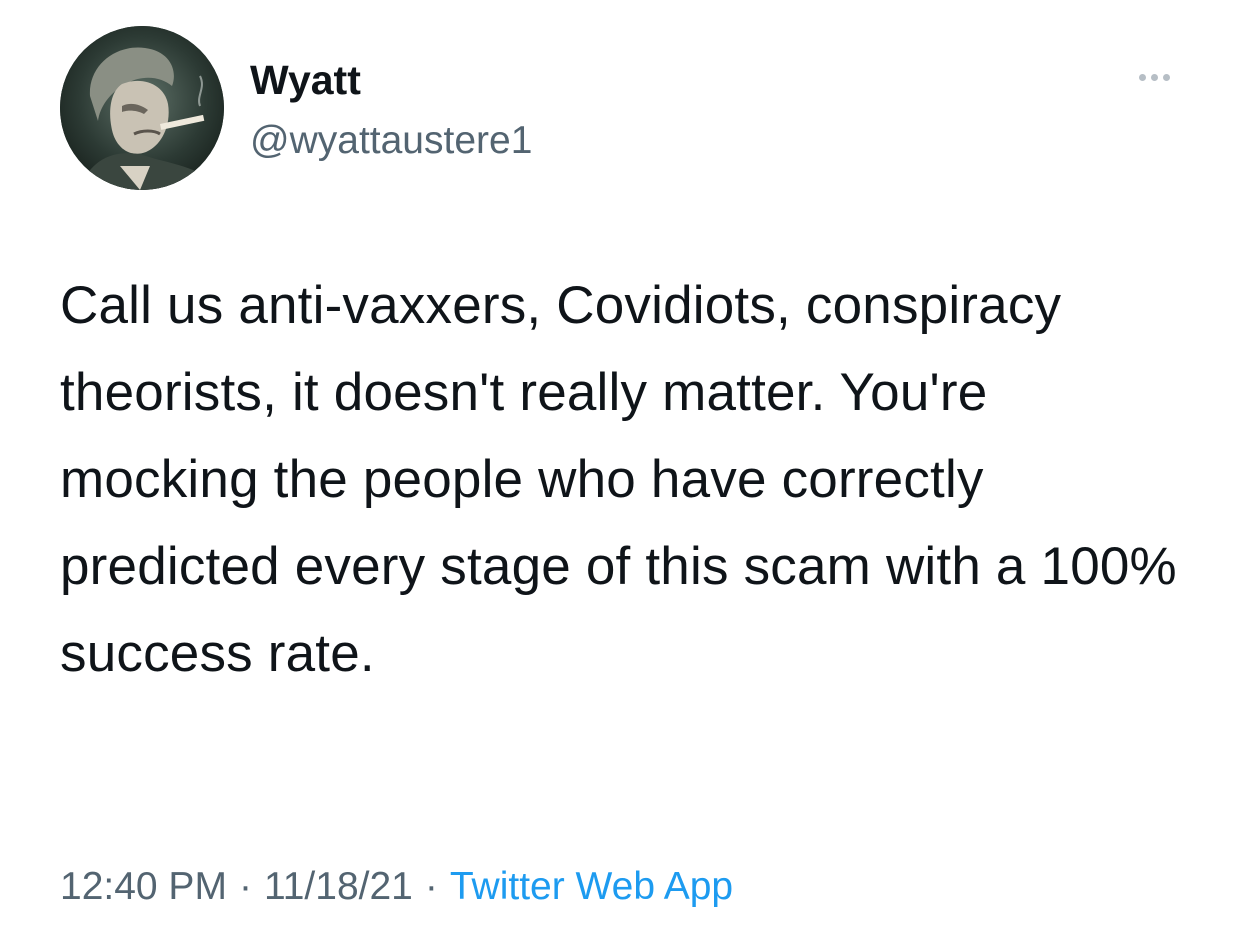 The image size is (1242, 951). I want to click on author-avatar, so click(142, 108).